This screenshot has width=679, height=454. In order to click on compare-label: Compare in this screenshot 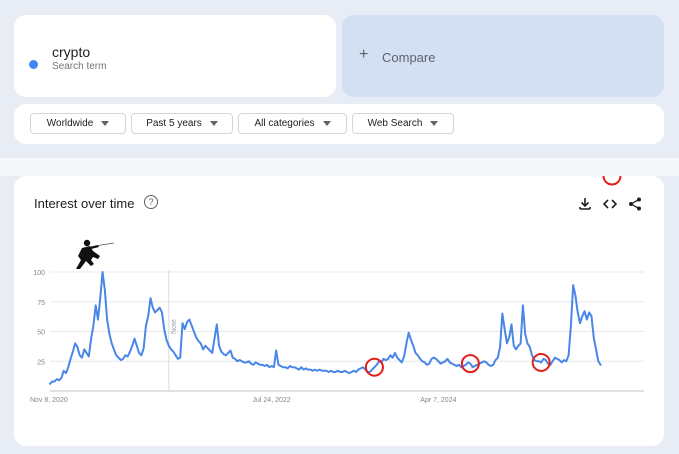, I will do `click(409, 57)`.